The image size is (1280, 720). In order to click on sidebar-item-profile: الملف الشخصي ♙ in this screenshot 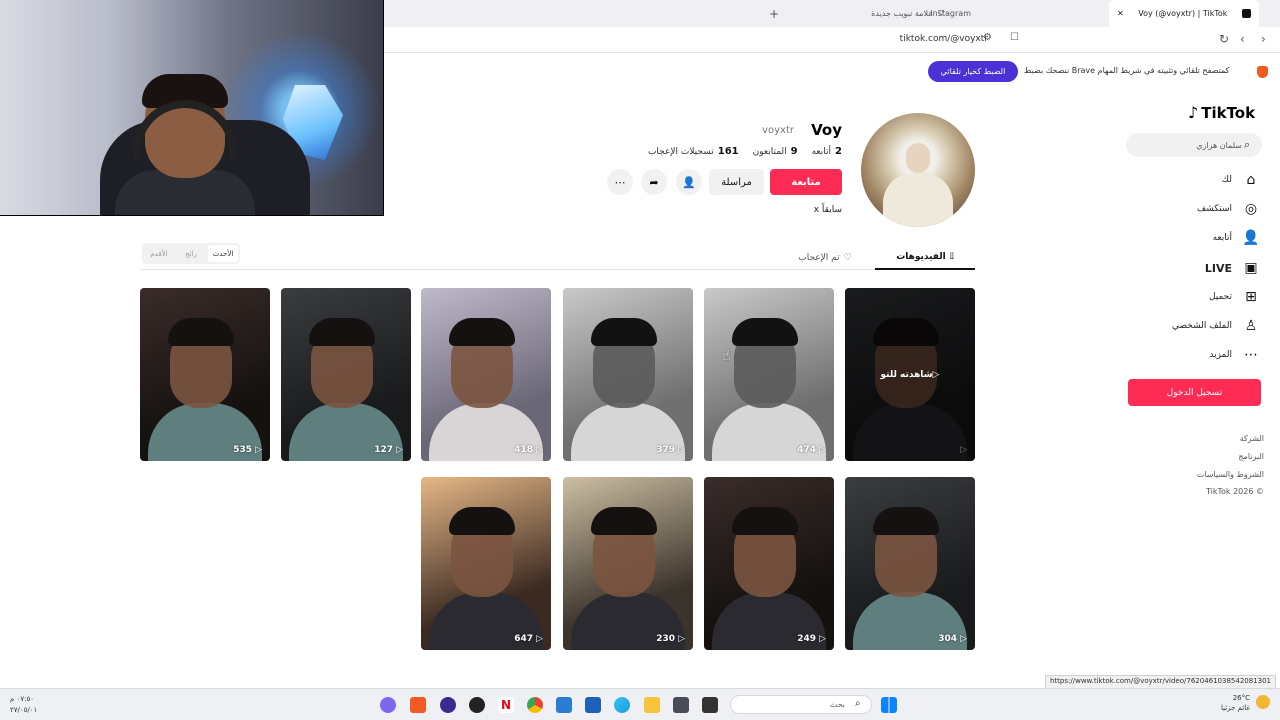, I will do `click(1216, 326)`.